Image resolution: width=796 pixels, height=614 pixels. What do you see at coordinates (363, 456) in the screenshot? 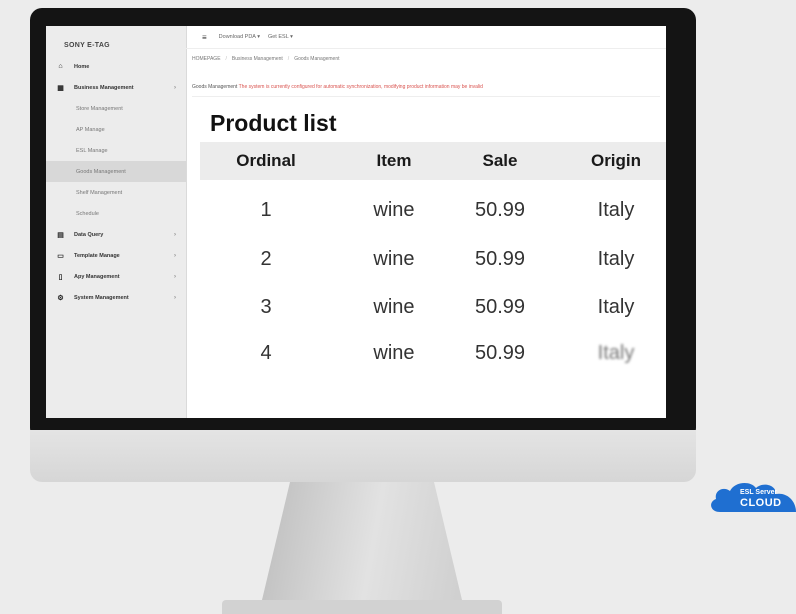
I see `monitor-chin` at bounding box center [363, 456].